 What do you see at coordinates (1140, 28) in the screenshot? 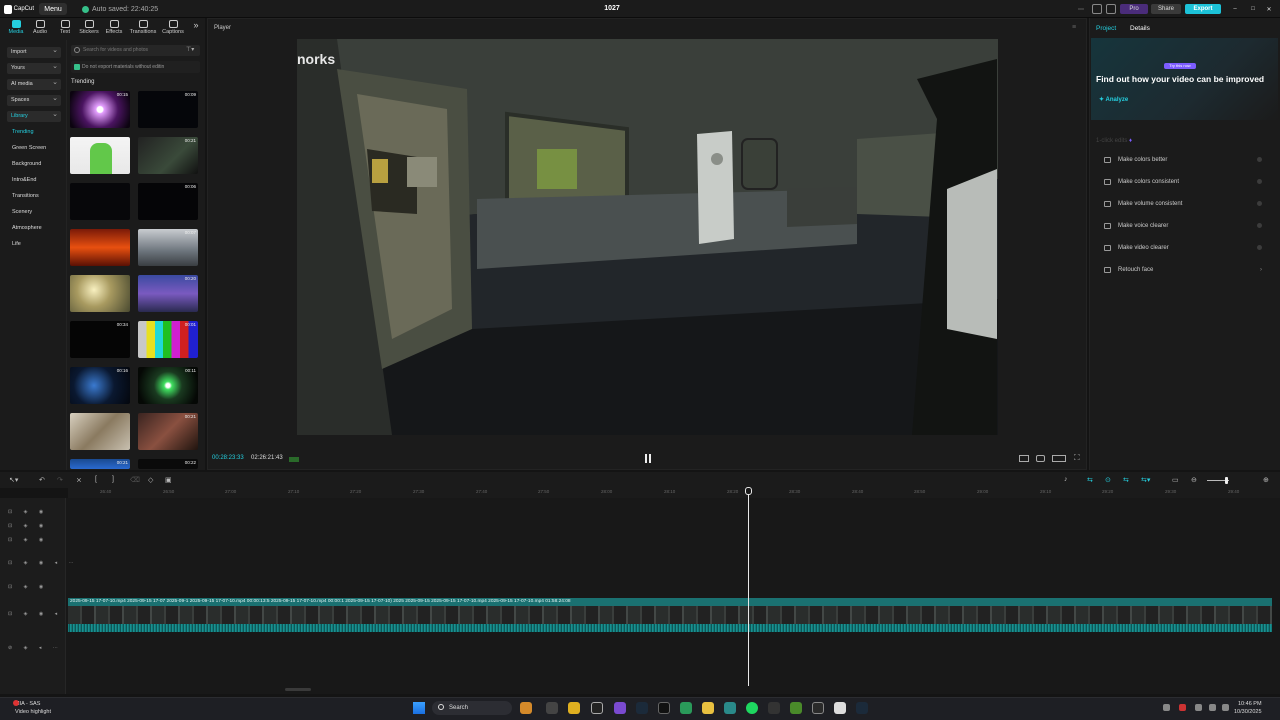
I see `tab-details: Details` at bounding box center [1140, 28].